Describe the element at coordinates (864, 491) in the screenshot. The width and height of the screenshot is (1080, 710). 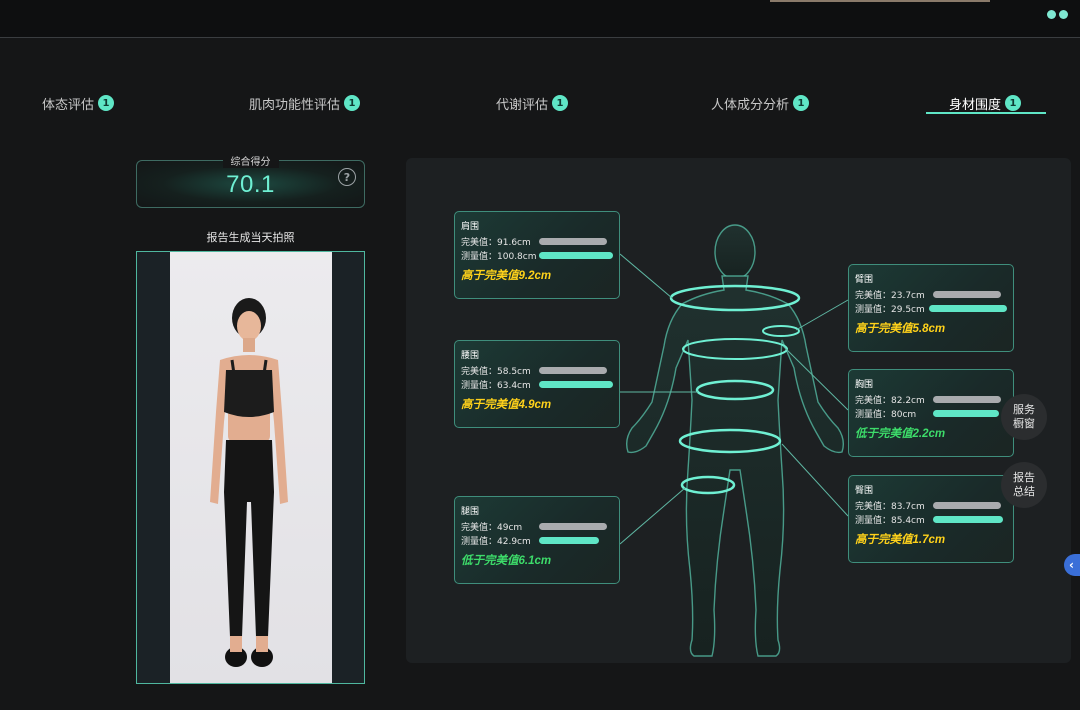
I see `card-title: 臀围` at that location.